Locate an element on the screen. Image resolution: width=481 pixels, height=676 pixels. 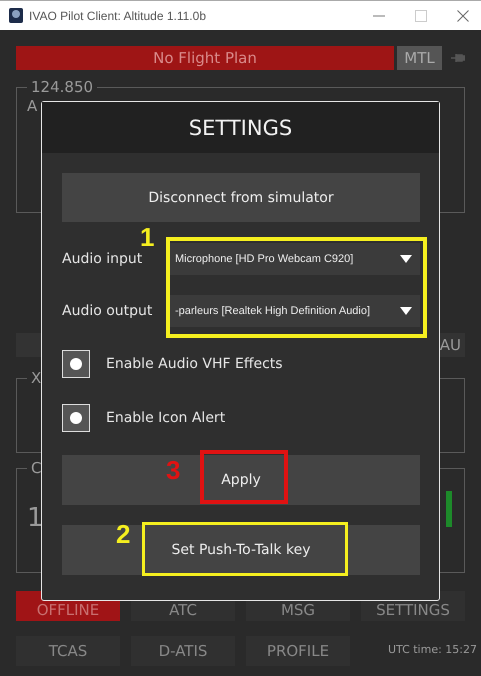
app-icon is located at coordinates (16, 15).